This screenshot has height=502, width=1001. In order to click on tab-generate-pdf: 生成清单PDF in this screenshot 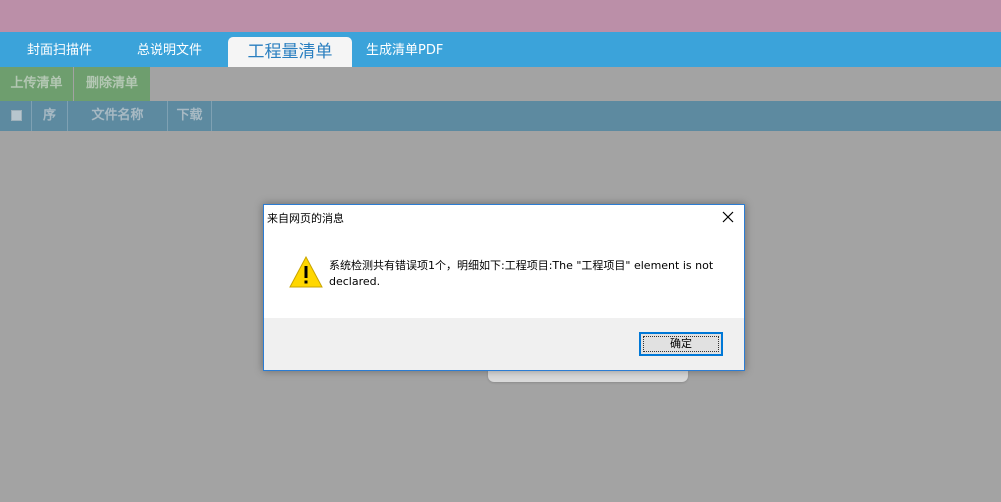, I will do `click(404, 49)`.